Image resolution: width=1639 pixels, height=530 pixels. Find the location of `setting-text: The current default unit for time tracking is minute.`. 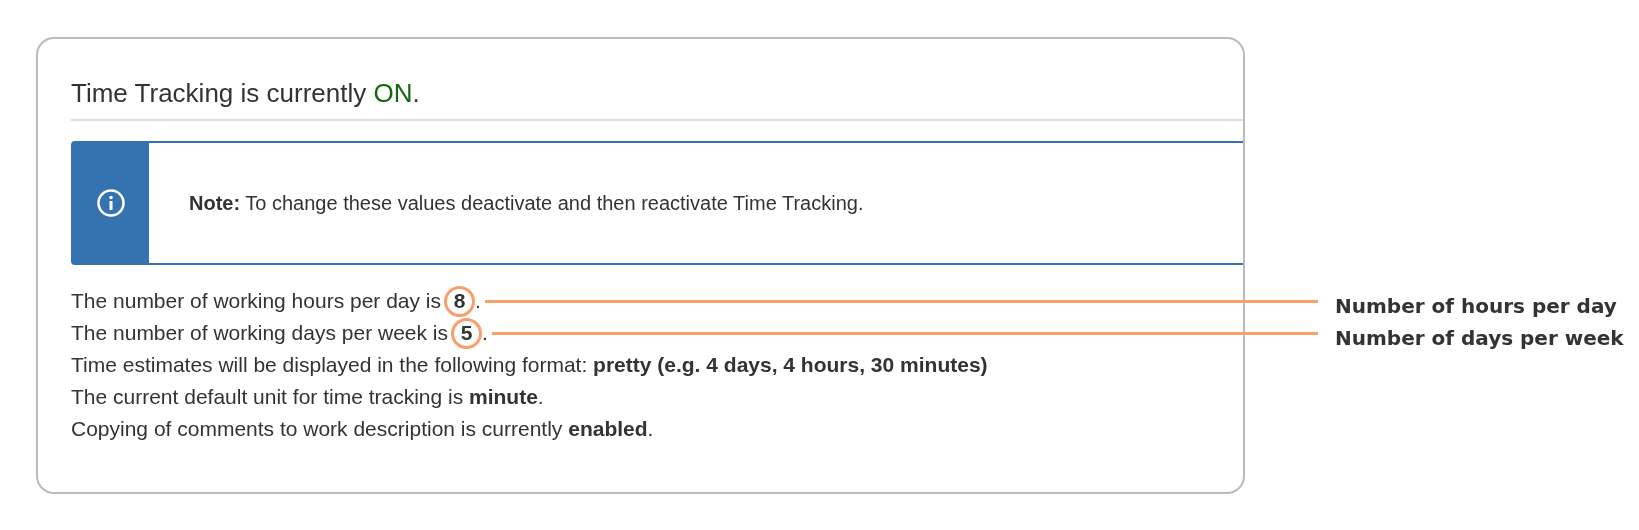

setting-text: The current default unit for time tracking is minute. is located at coordinates (307, 397).